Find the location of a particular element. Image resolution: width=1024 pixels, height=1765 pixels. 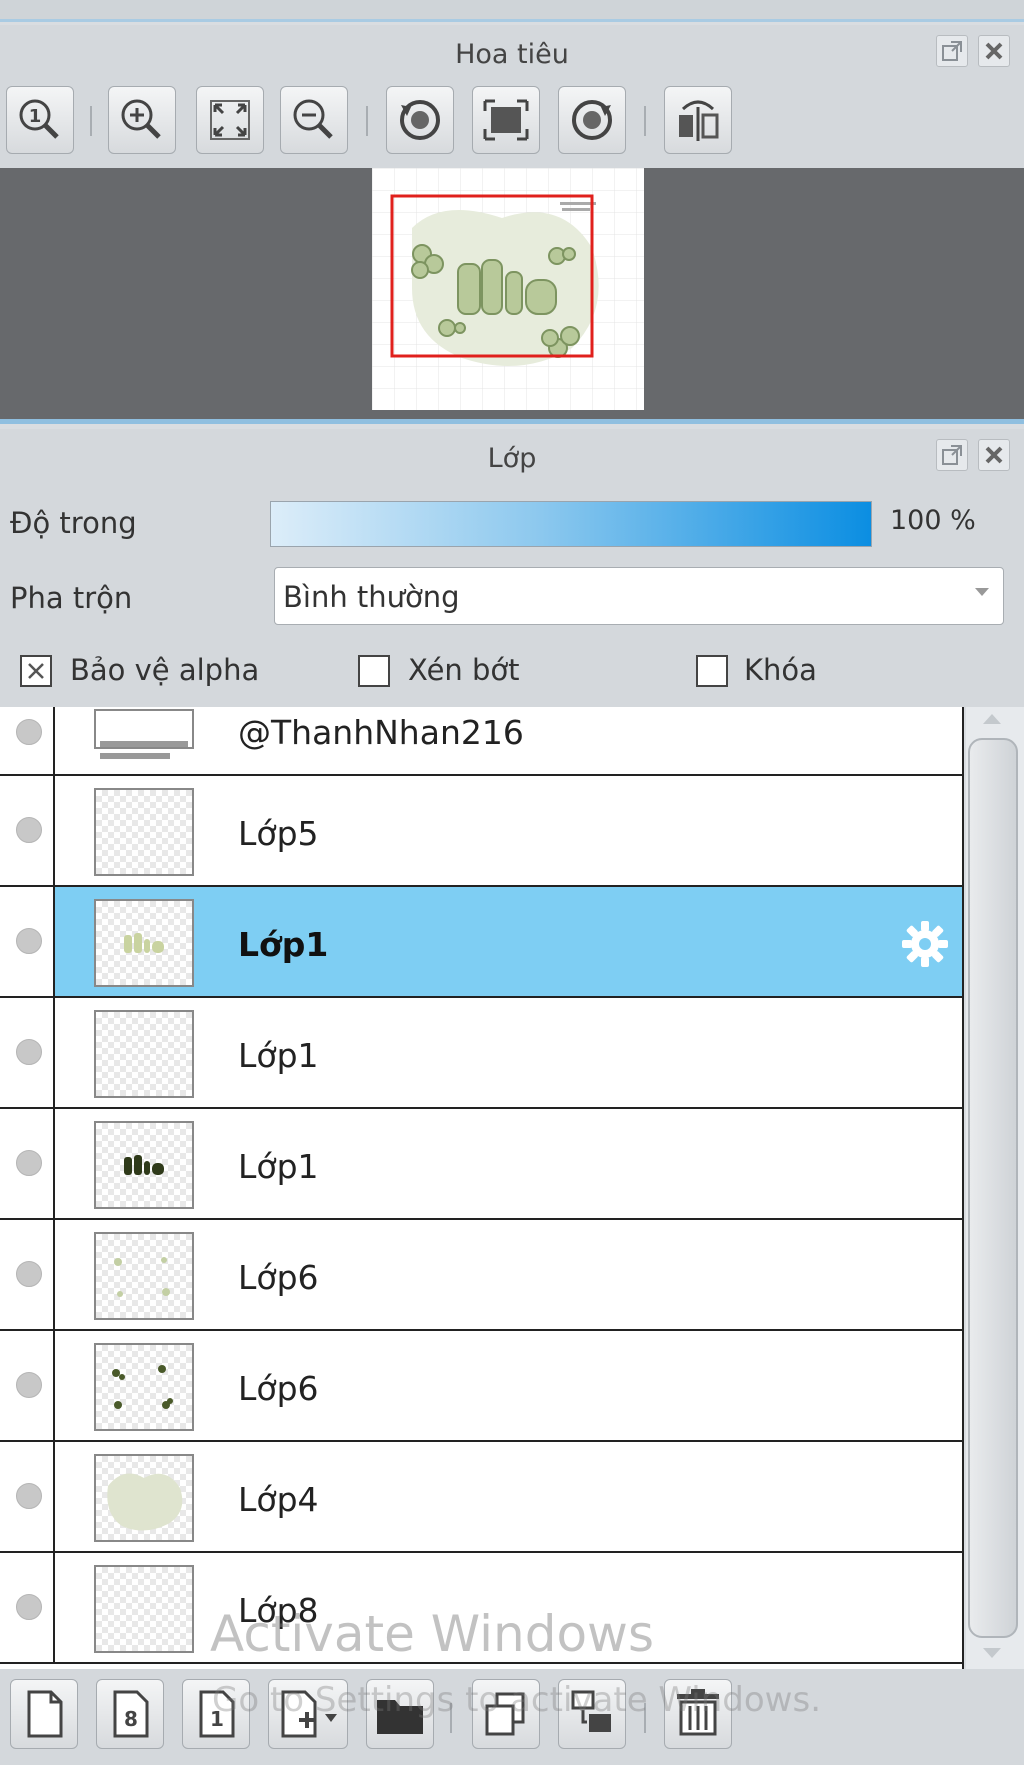

zoom-in-icon is located at coordinates (141, 119).